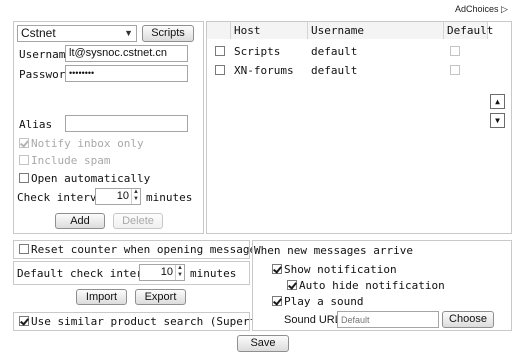  What do you see at coordinates (24, 321) in the screenshot?
I see `similar-product-search-checkbox` at bounding box center [24, 321].